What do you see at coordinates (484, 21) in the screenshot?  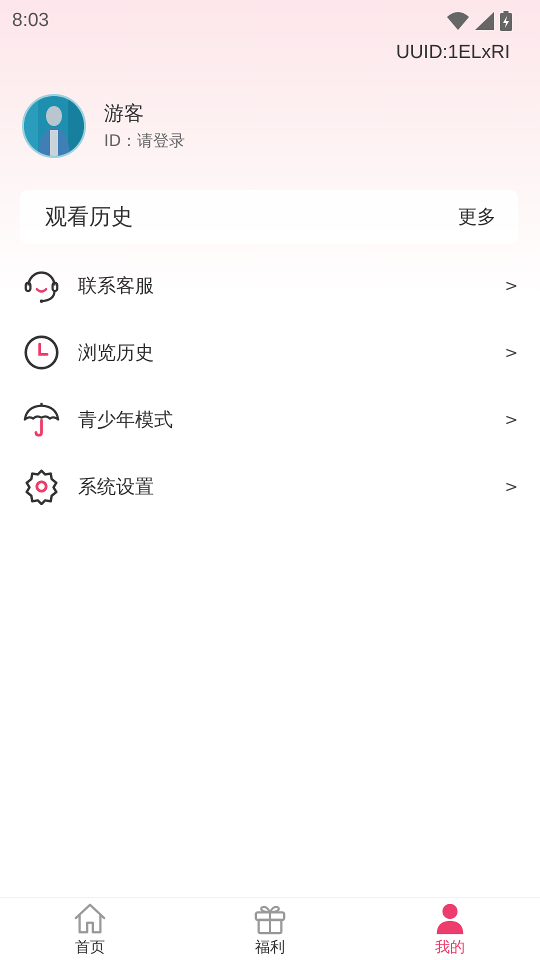 I see `signal-icon` at bounding box center [484, 21].